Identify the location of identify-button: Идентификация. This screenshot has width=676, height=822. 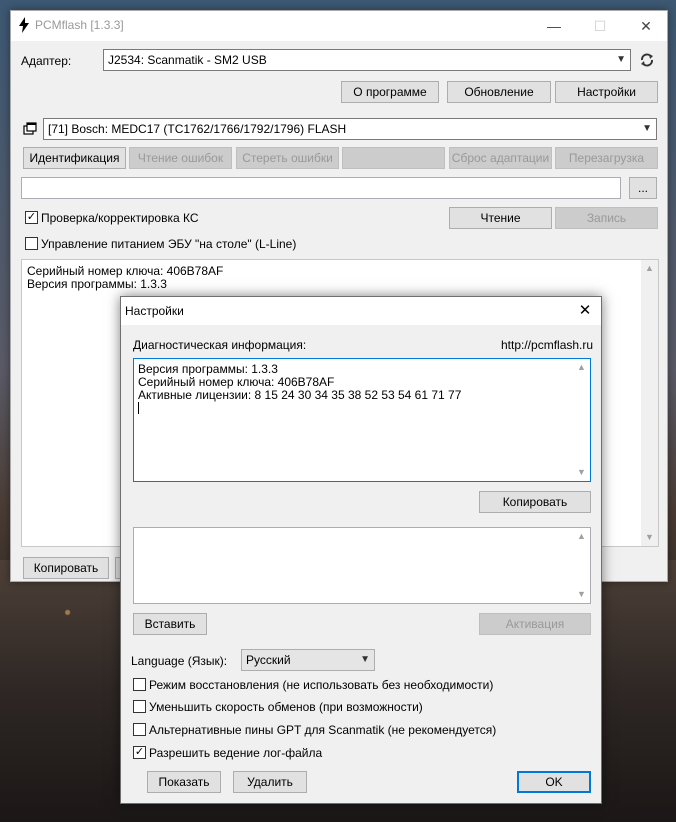
(74, 158).